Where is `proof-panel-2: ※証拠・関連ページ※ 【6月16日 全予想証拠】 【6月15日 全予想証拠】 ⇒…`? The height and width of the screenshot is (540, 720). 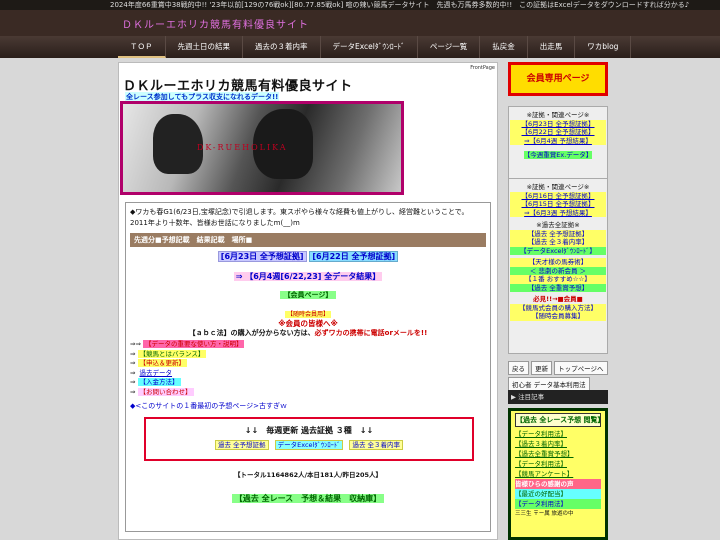
proof-panel-2: ※証拠・関連ページ※ 【6月16日 全予想証拠】 【6月15日 全予想証拠】 ⇒… is located at coordinates (558, 266).